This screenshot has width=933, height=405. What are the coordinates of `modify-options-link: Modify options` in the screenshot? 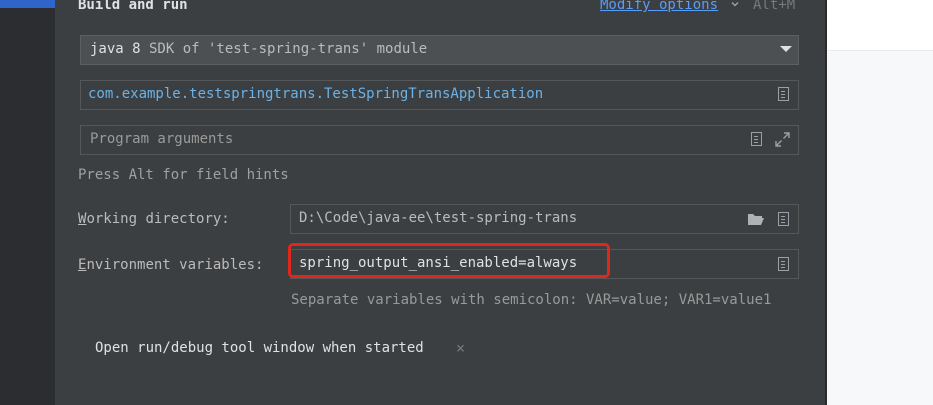 It's located at (659, 6).